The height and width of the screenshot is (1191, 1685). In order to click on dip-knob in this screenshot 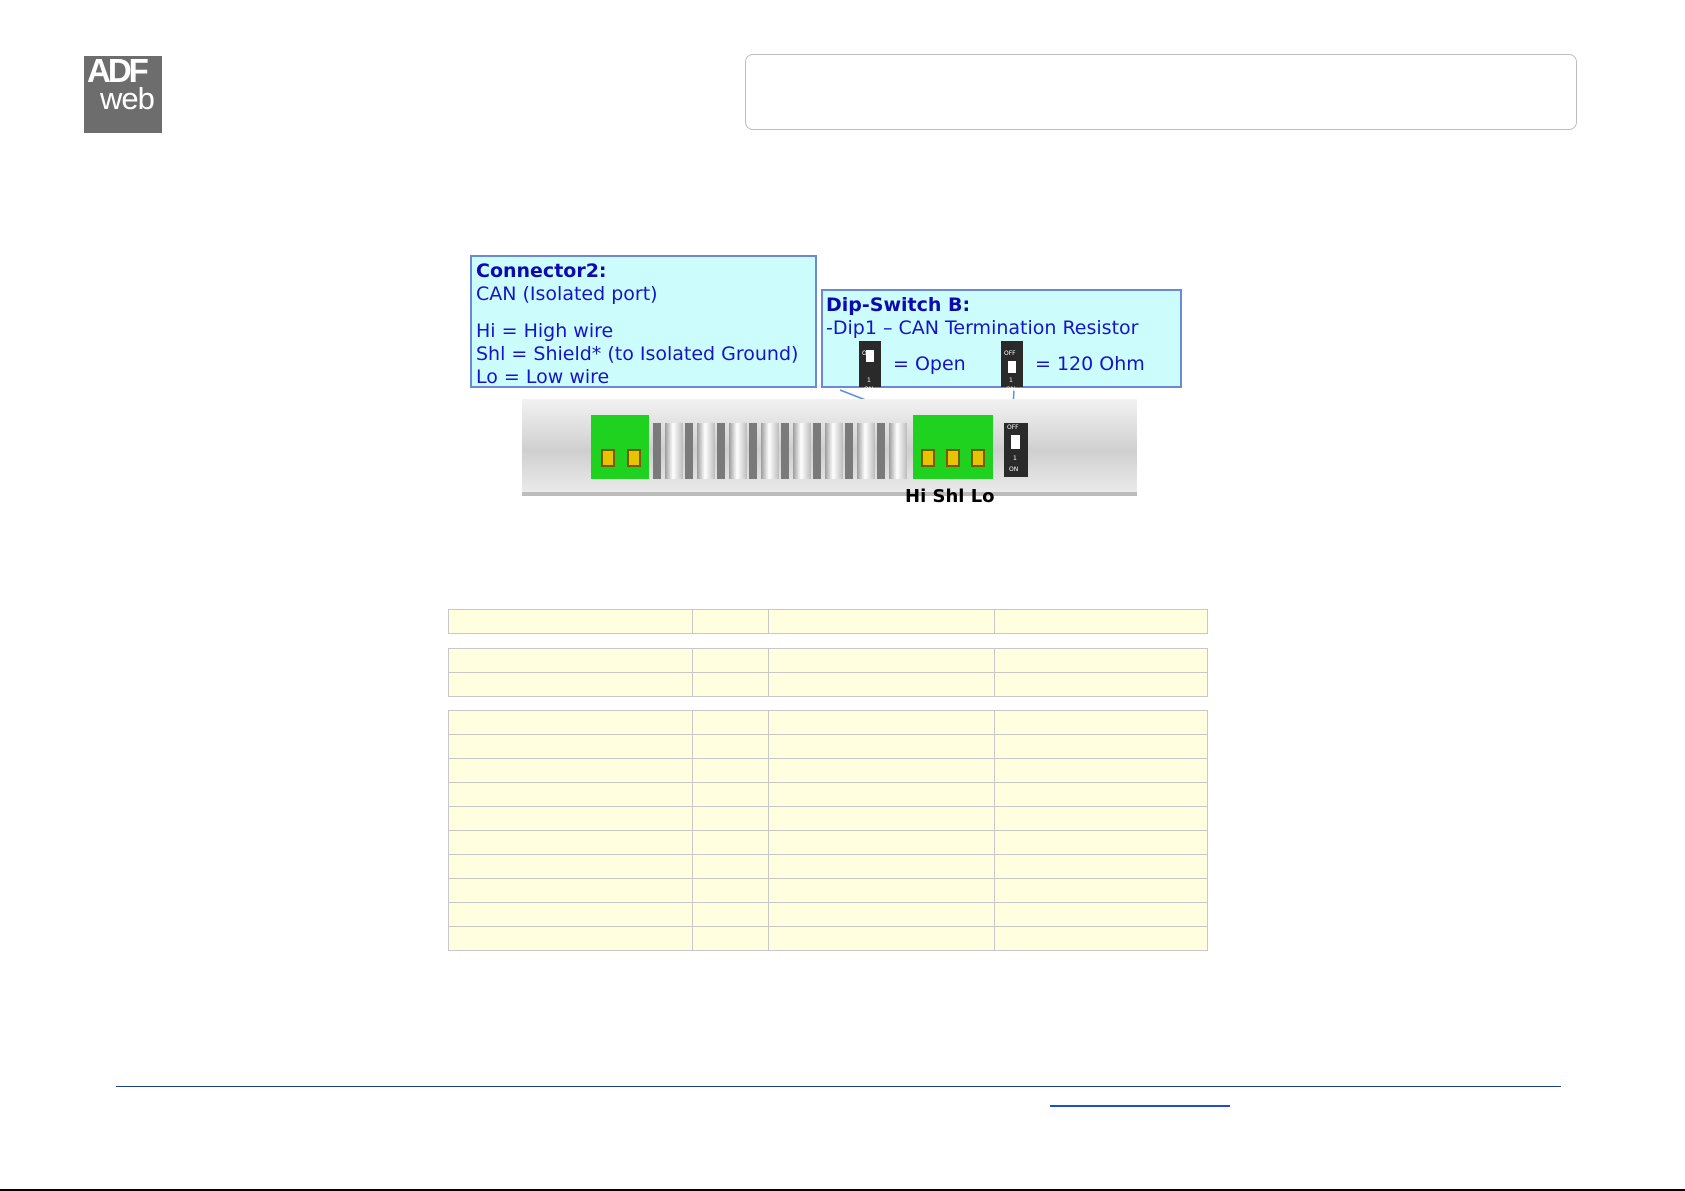, I will do `click(1015, 442)`.